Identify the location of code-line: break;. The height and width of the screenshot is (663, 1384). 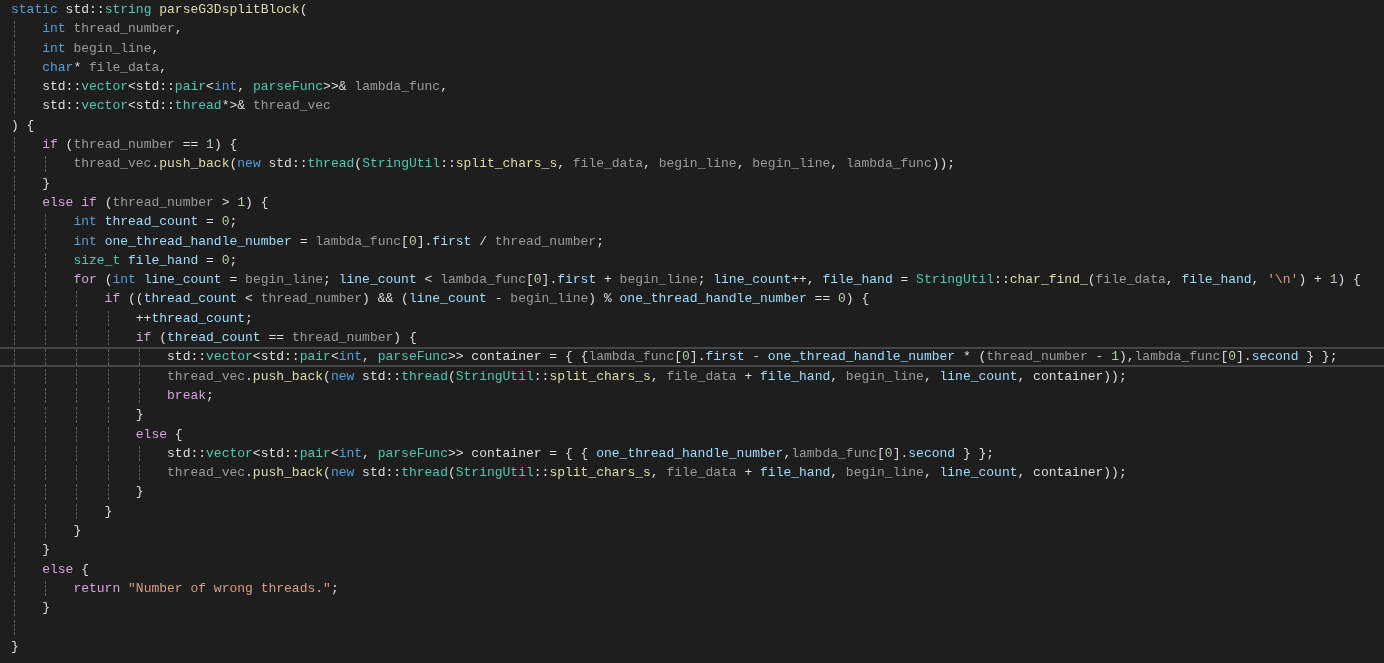
(692, 395).